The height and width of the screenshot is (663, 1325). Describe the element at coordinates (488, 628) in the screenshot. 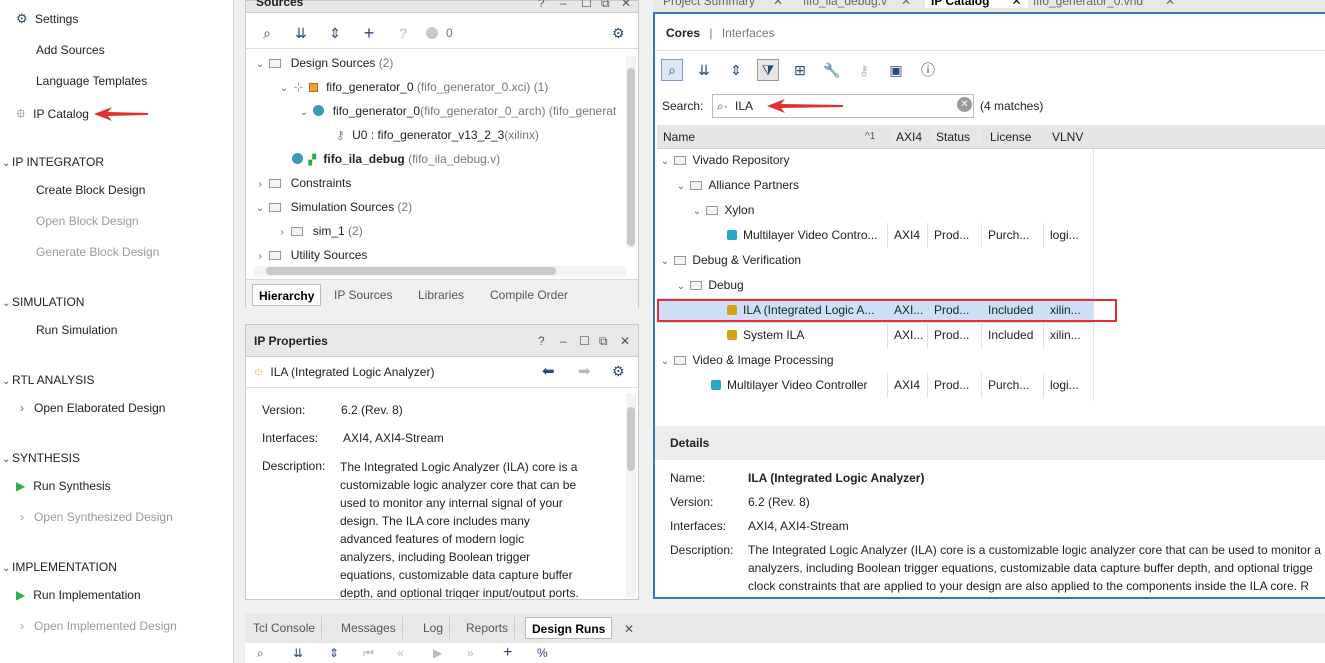

I see `tab-reports: Reports` at that location.